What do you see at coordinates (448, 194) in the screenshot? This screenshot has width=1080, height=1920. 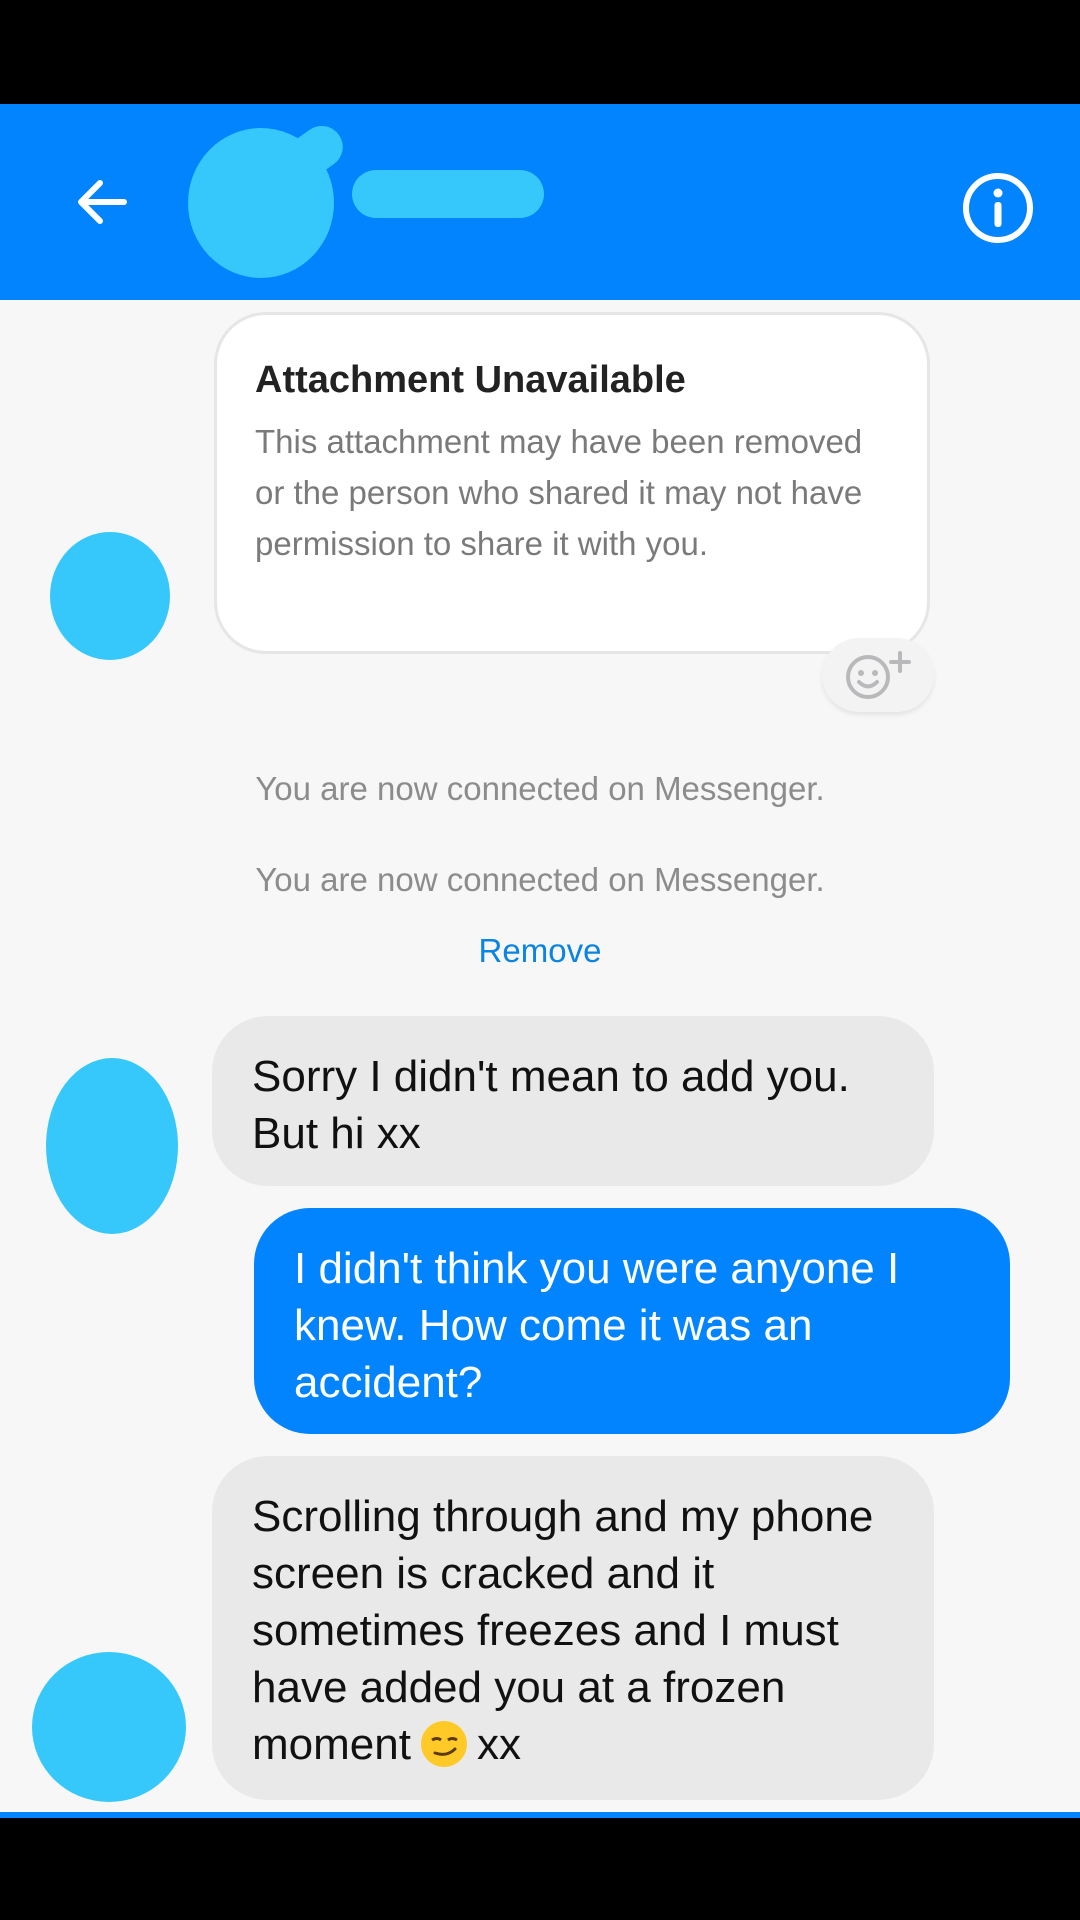 I see `contact-name-redacted` at bounding box center [448, 194].